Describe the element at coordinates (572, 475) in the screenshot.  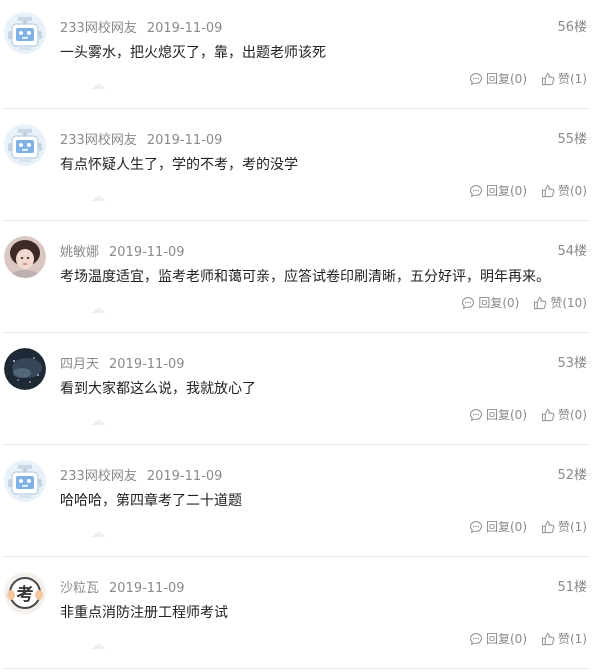
I see `floor-number: 52楼` at that location.